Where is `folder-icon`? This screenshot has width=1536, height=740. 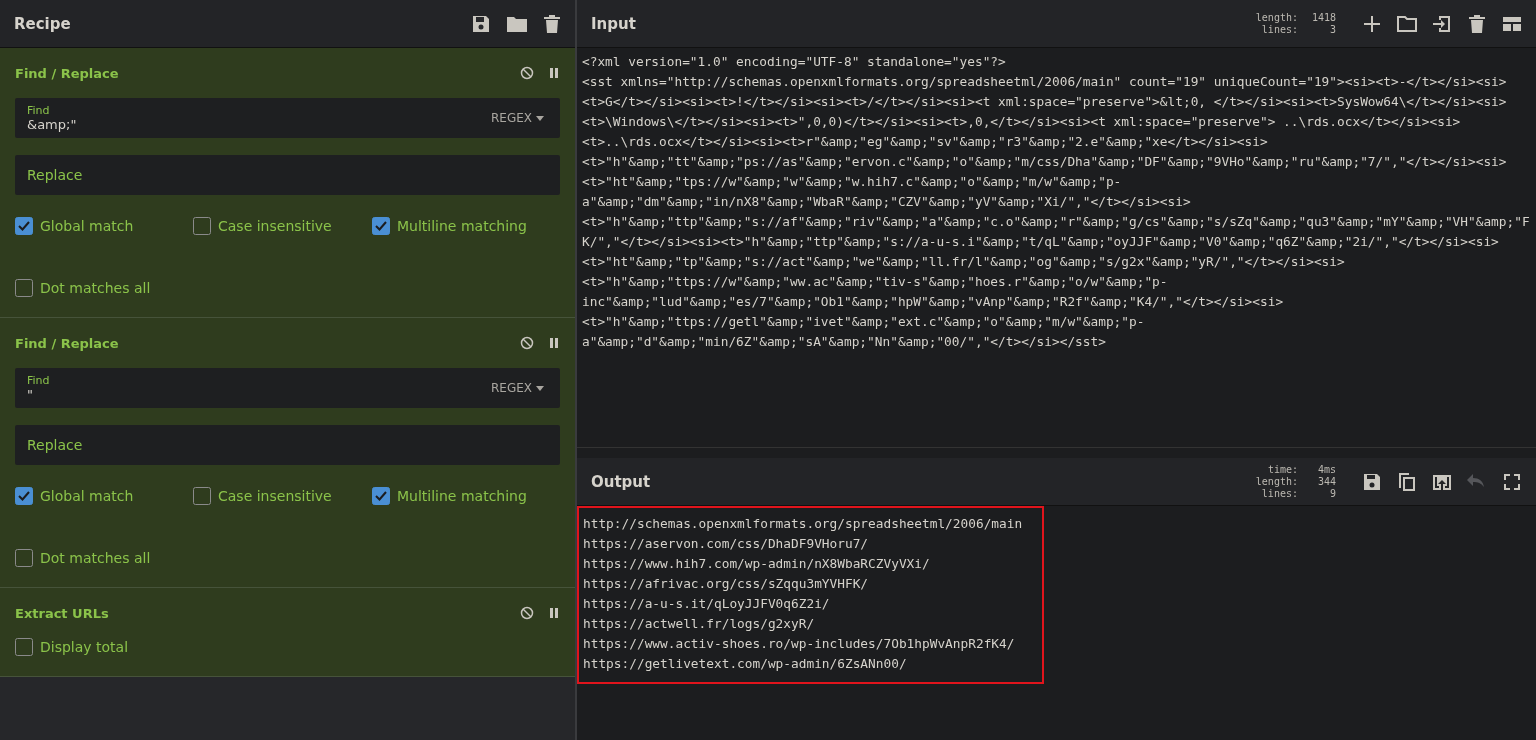
folder-icon is located at coordinates (1407, 23).